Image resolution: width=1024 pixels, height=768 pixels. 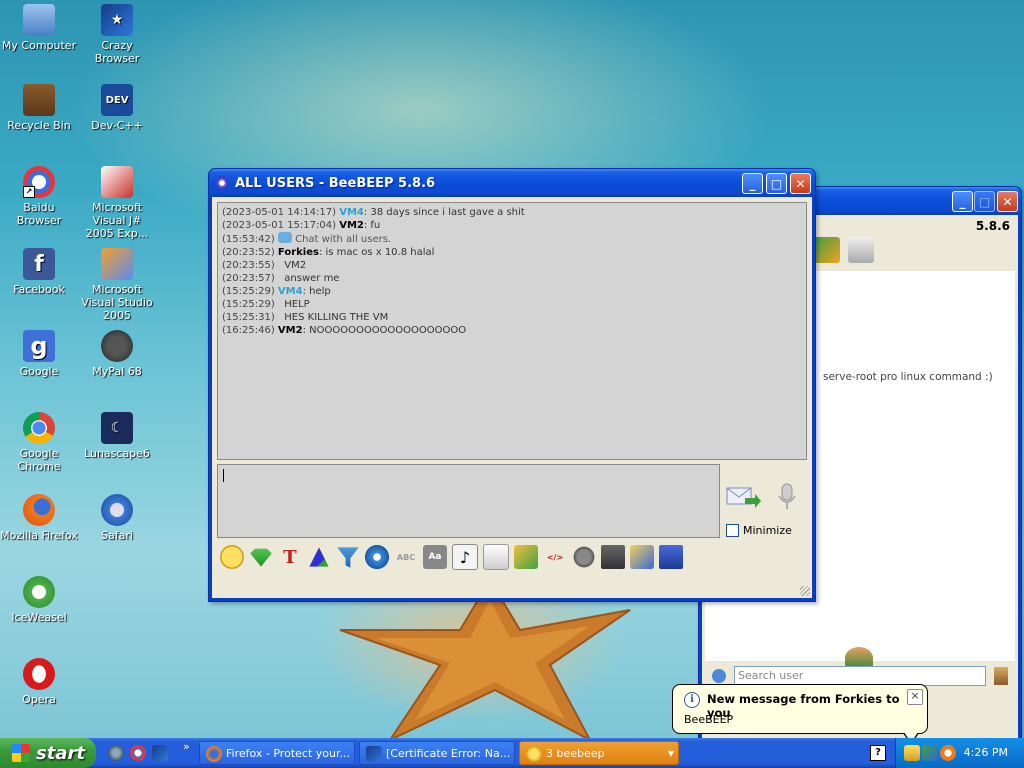 What do you see at coordinates (117, 428) in the screenshot?
I see `lunascape-icon: ☾` at bounding box center [117, 428].